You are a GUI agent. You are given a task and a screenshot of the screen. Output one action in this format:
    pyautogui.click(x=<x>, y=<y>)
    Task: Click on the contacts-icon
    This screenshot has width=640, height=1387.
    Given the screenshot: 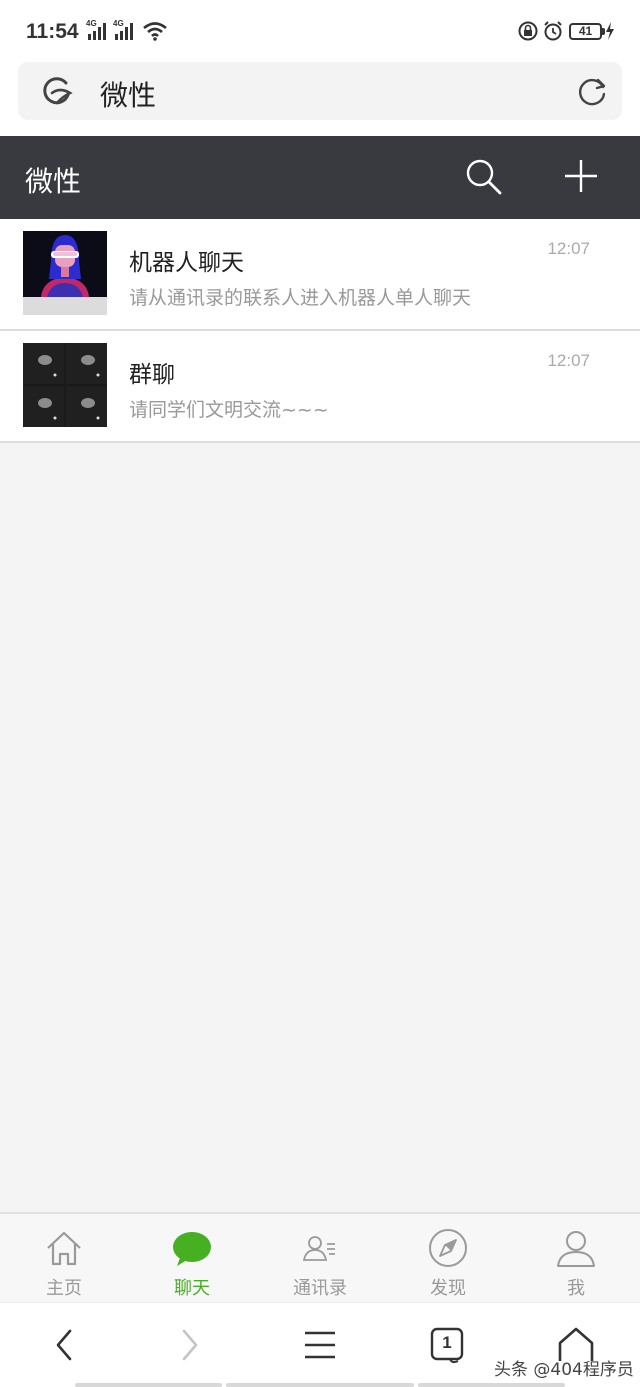 What is the action you would take?
    pyautogui.click(x=318, y=1248)
    